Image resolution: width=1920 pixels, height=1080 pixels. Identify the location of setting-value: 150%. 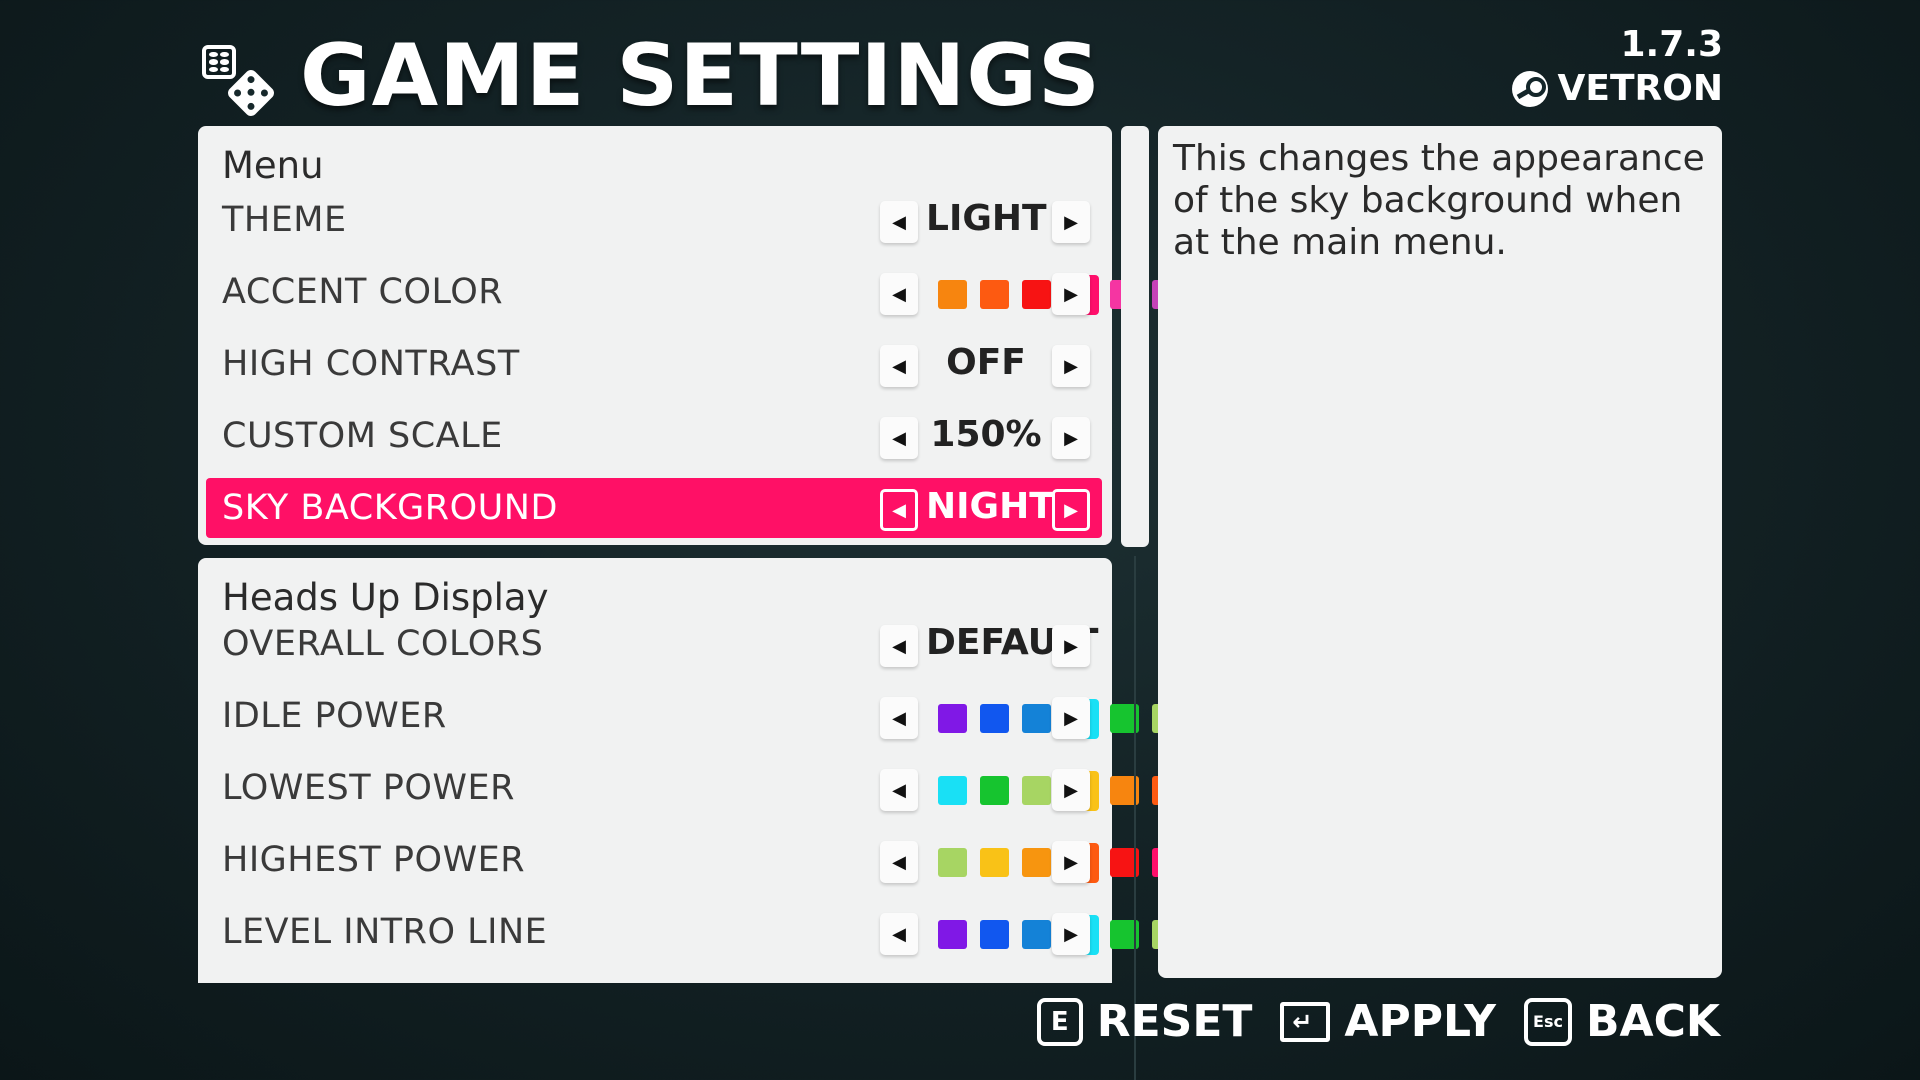
(986, 434).